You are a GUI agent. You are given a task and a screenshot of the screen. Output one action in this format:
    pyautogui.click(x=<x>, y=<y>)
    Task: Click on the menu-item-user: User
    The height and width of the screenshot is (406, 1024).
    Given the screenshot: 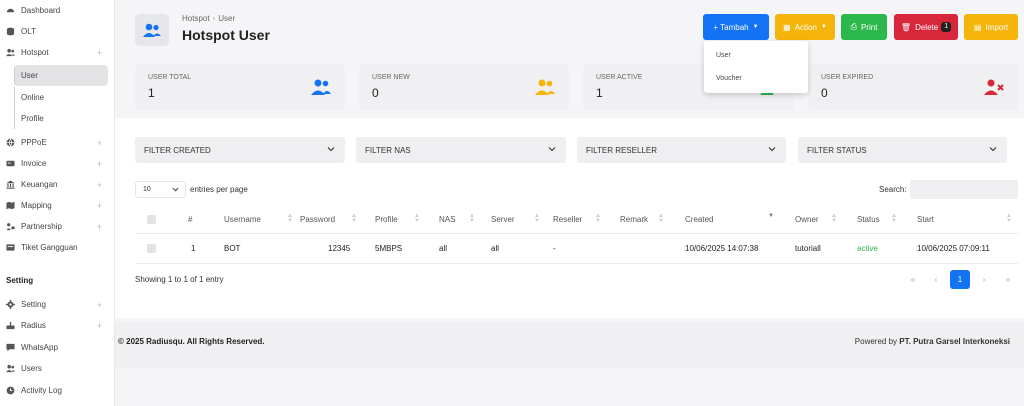 What is the action you would take?
    pyautogui.click(x=723, y=55)
    